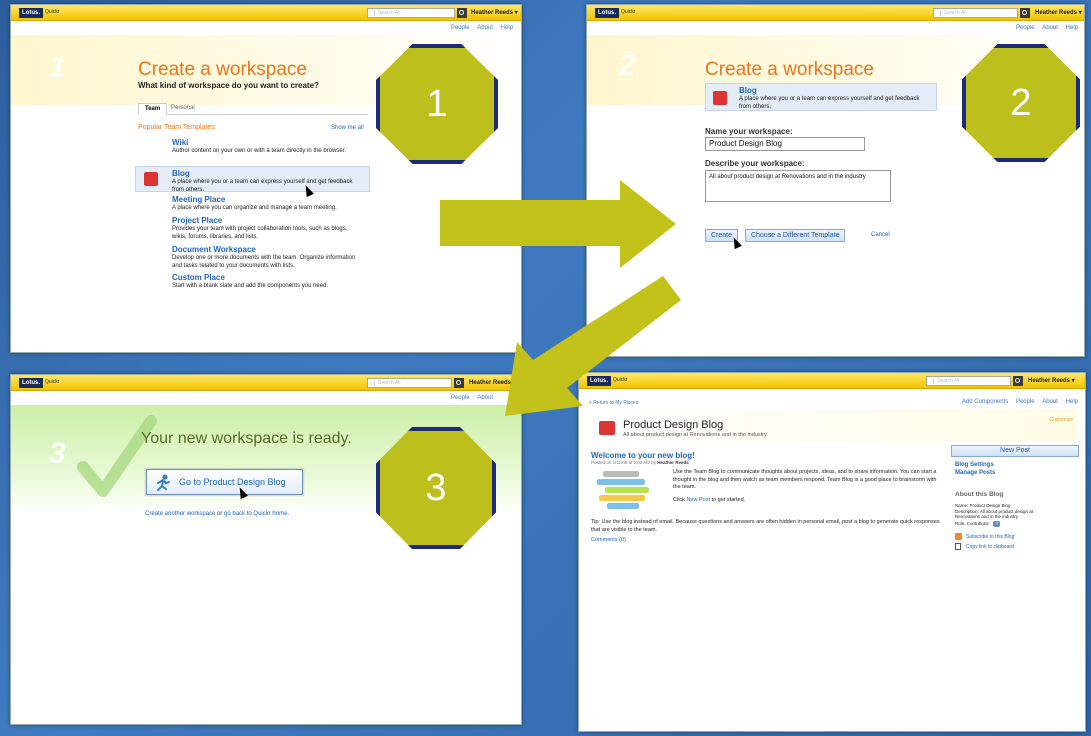 The height and width of the screenshot is (736, 1091). What do you see at coordinates (785, 144) in the screenshot?
I see `workspace-name-field: Product Design Blog` at bounding box center [785, 144].